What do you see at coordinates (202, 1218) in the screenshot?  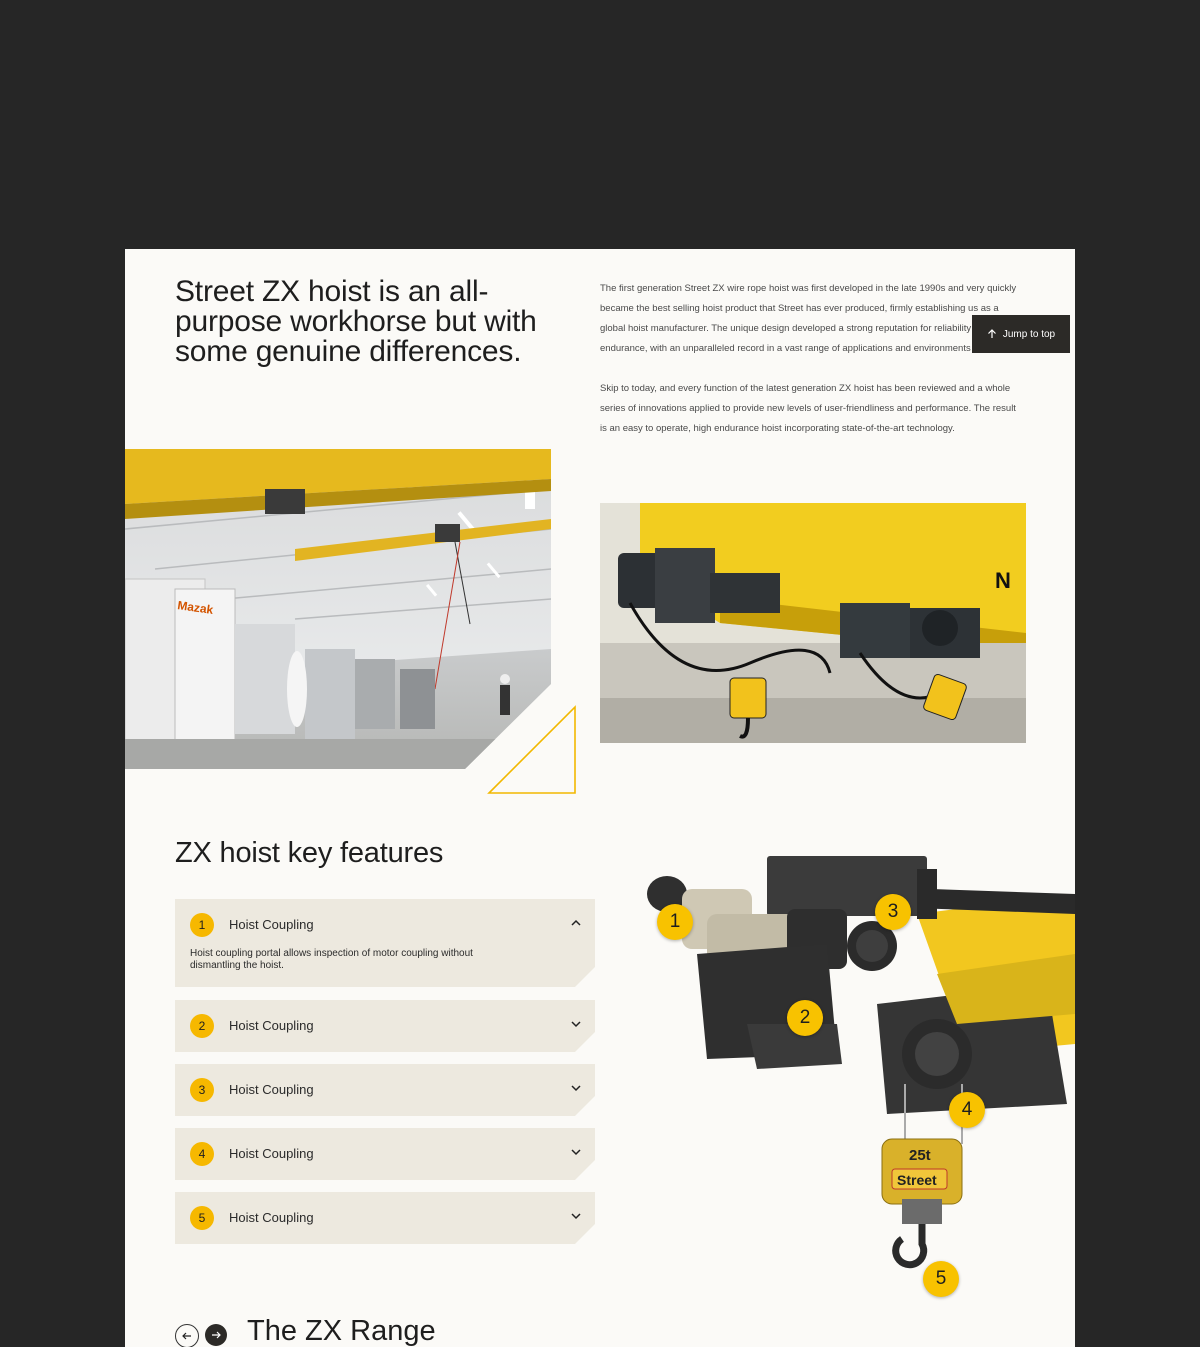 I see `feature-number: 5` at bounding box center [202, 1218].